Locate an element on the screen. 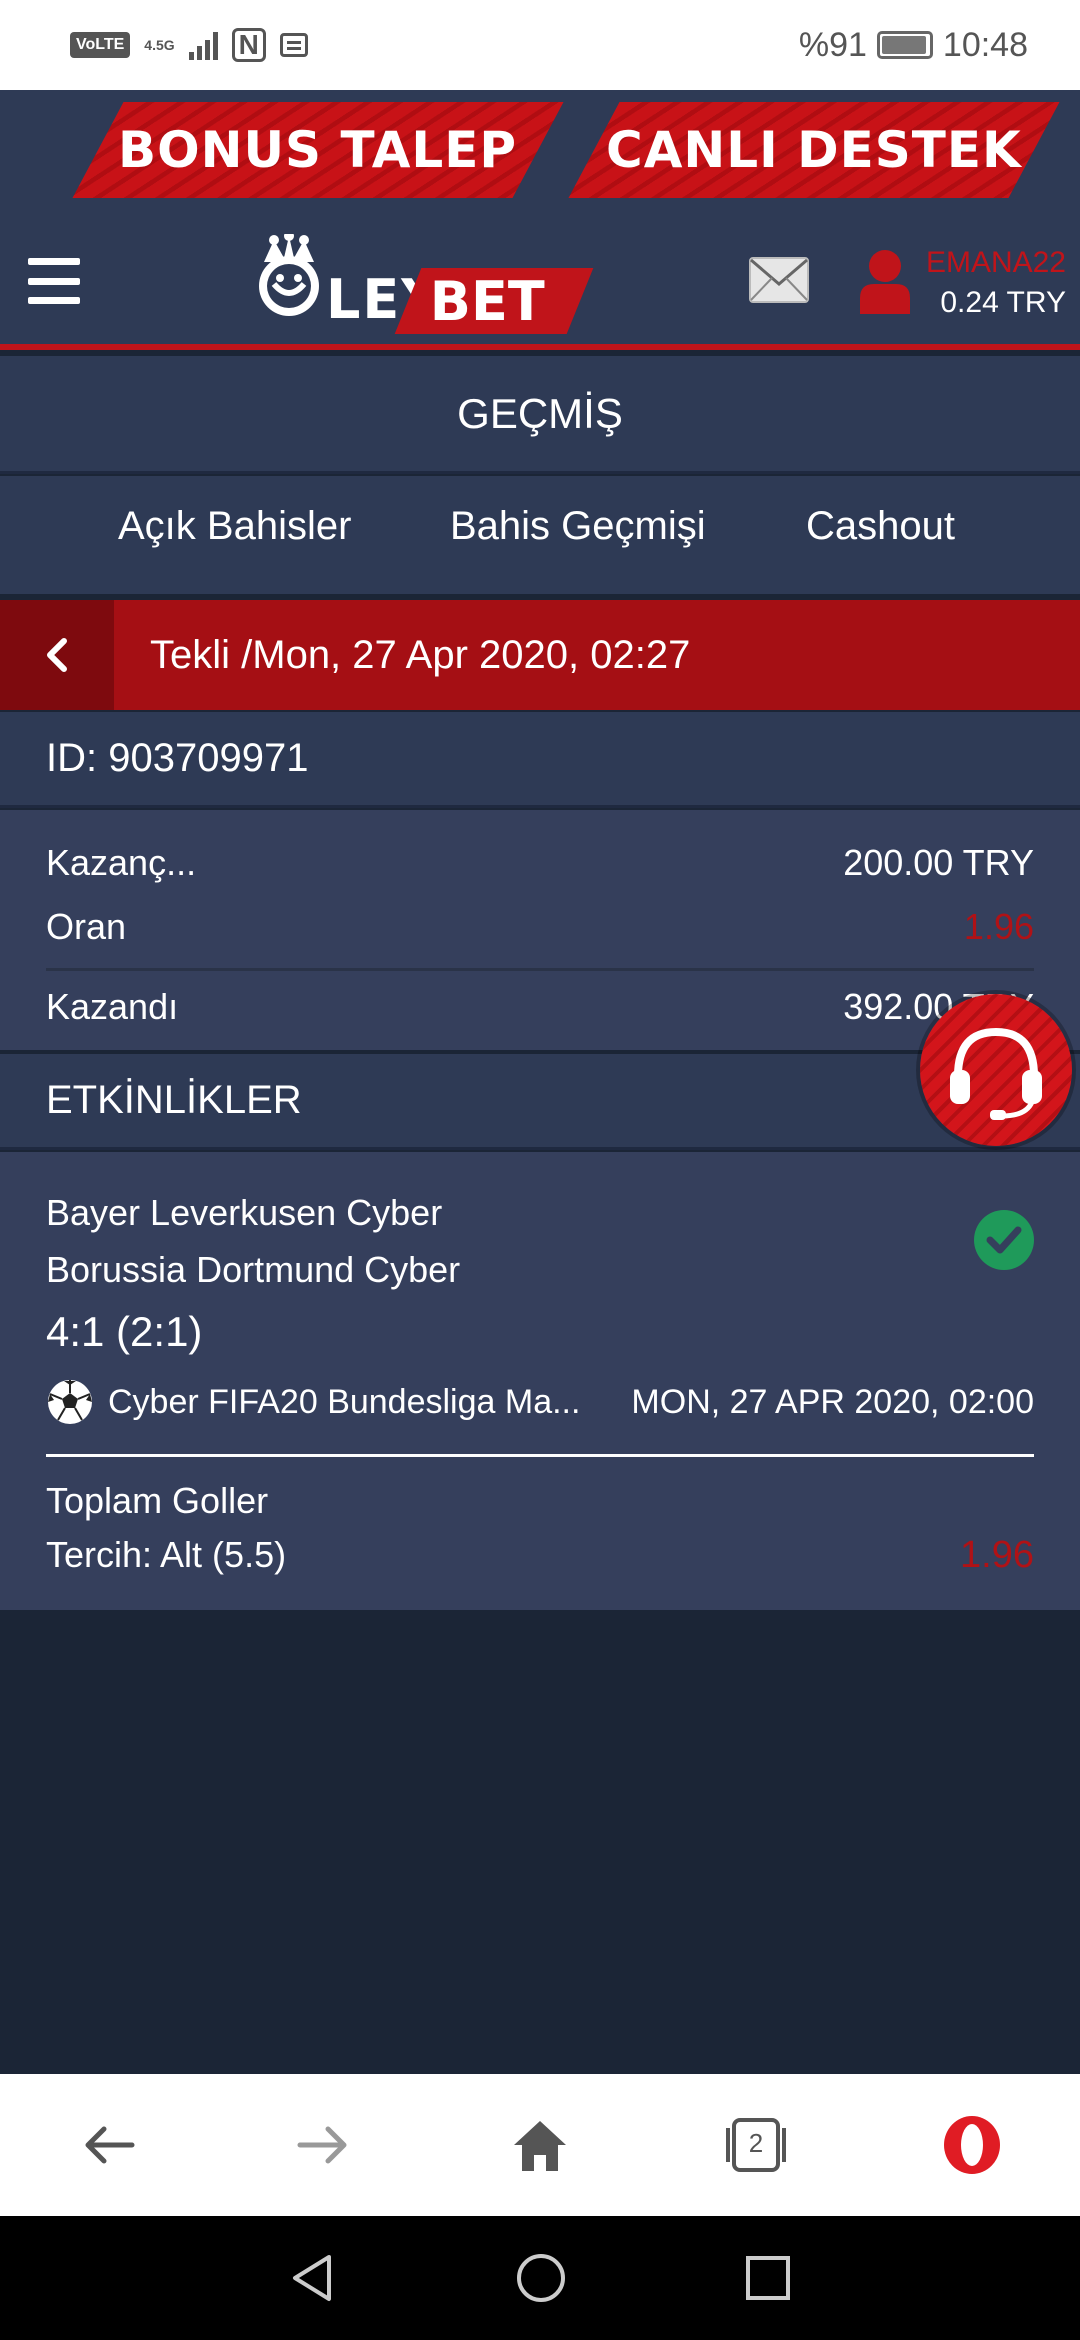 The image size is (1080, 2340). status-left: VoLTE 4.5G N is located at coordinates (189, 45).